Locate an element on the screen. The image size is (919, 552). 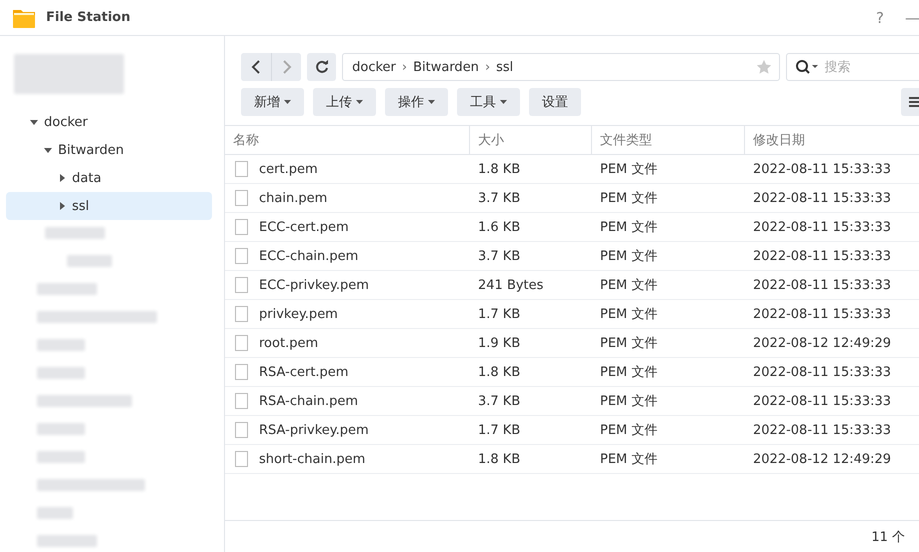
path-field: docker › Bitwarden › ssl is located at coordinates (561, 67).